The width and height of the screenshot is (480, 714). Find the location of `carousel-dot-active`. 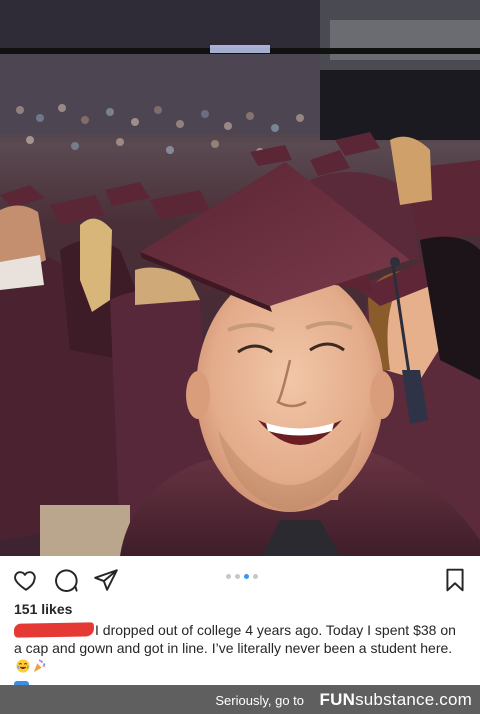

carousel-dot-active is located at coordinates (246, 576).